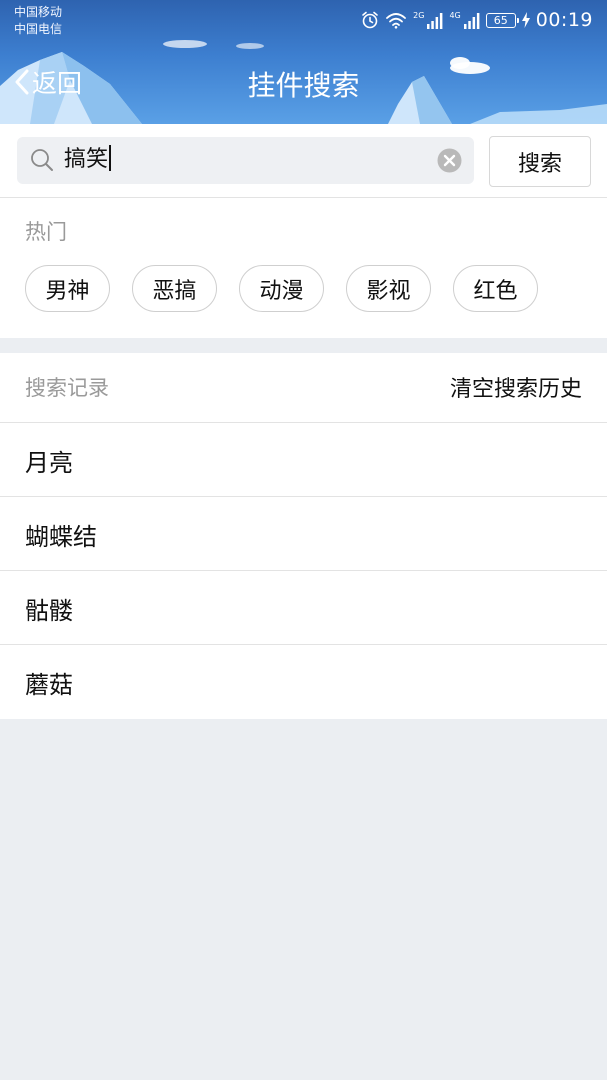 The width and height of the screenshot is (607, 1080). Describe the element at coordinates (174, 288) in the screenshot. I see `hot-tag: 恶搞` at that location.